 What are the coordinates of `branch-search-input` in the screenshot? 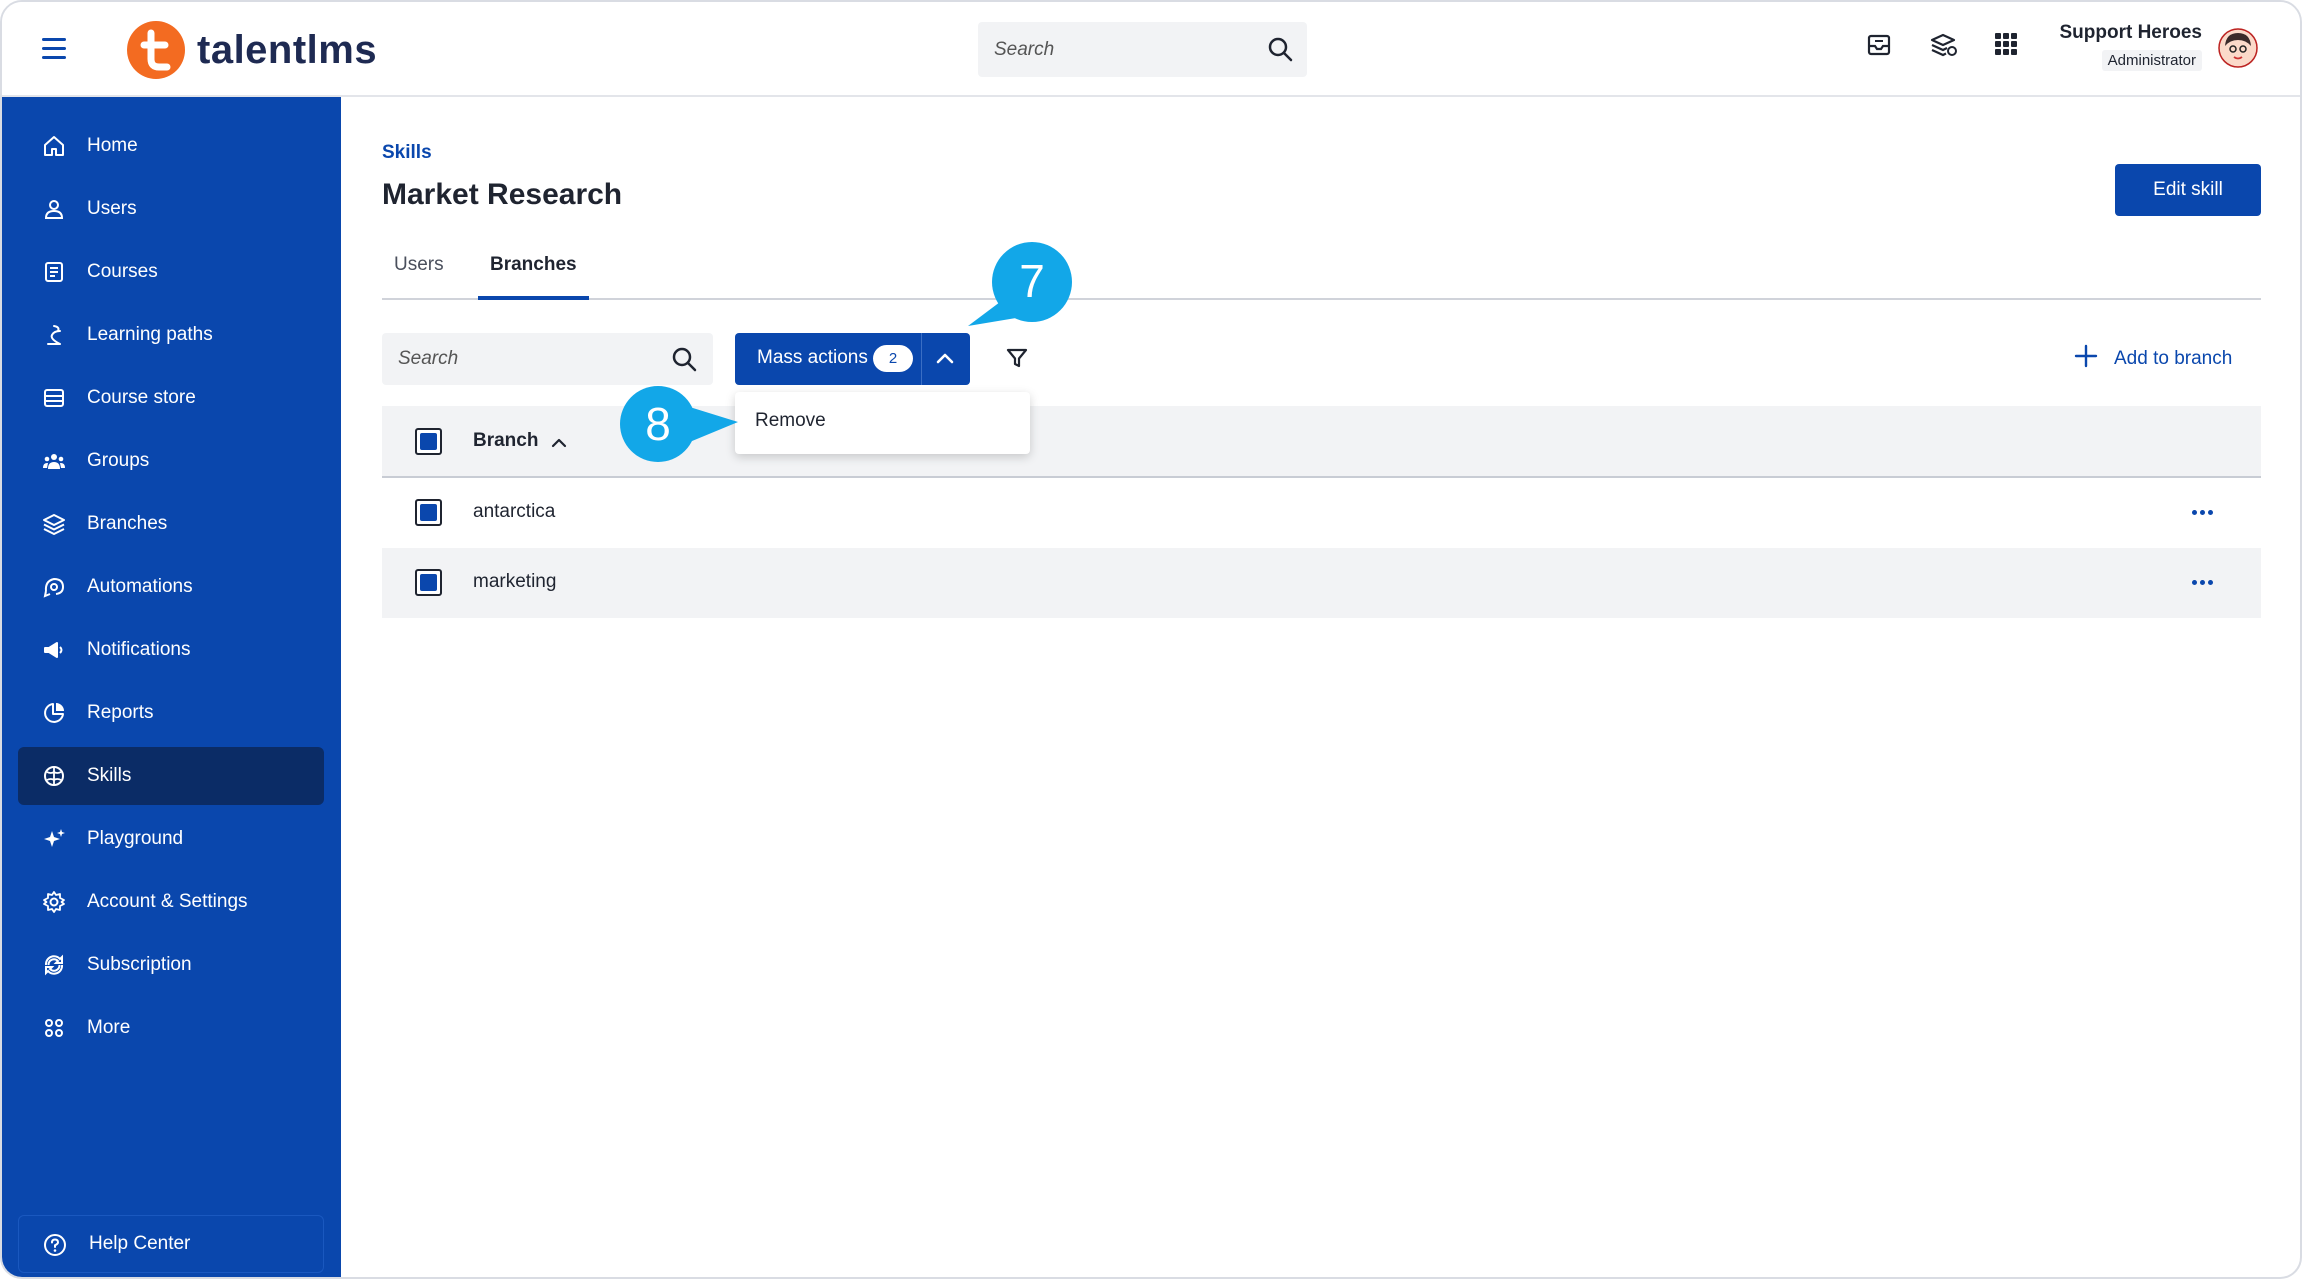 It's located at (517, 359).